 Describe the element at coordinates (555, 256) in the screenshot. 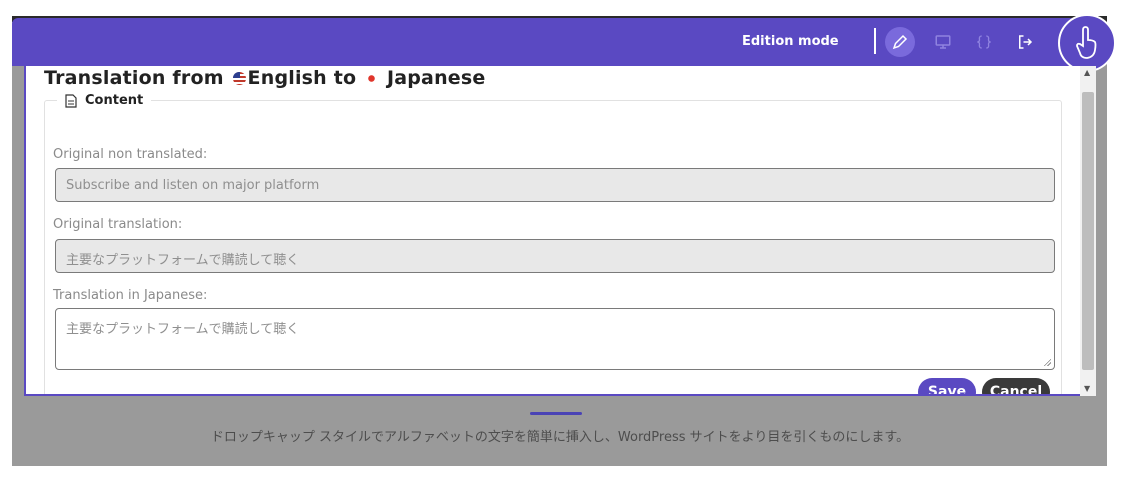

I see `original-translation-field: 主要なプラットフォームで購読して聴く` at that location.